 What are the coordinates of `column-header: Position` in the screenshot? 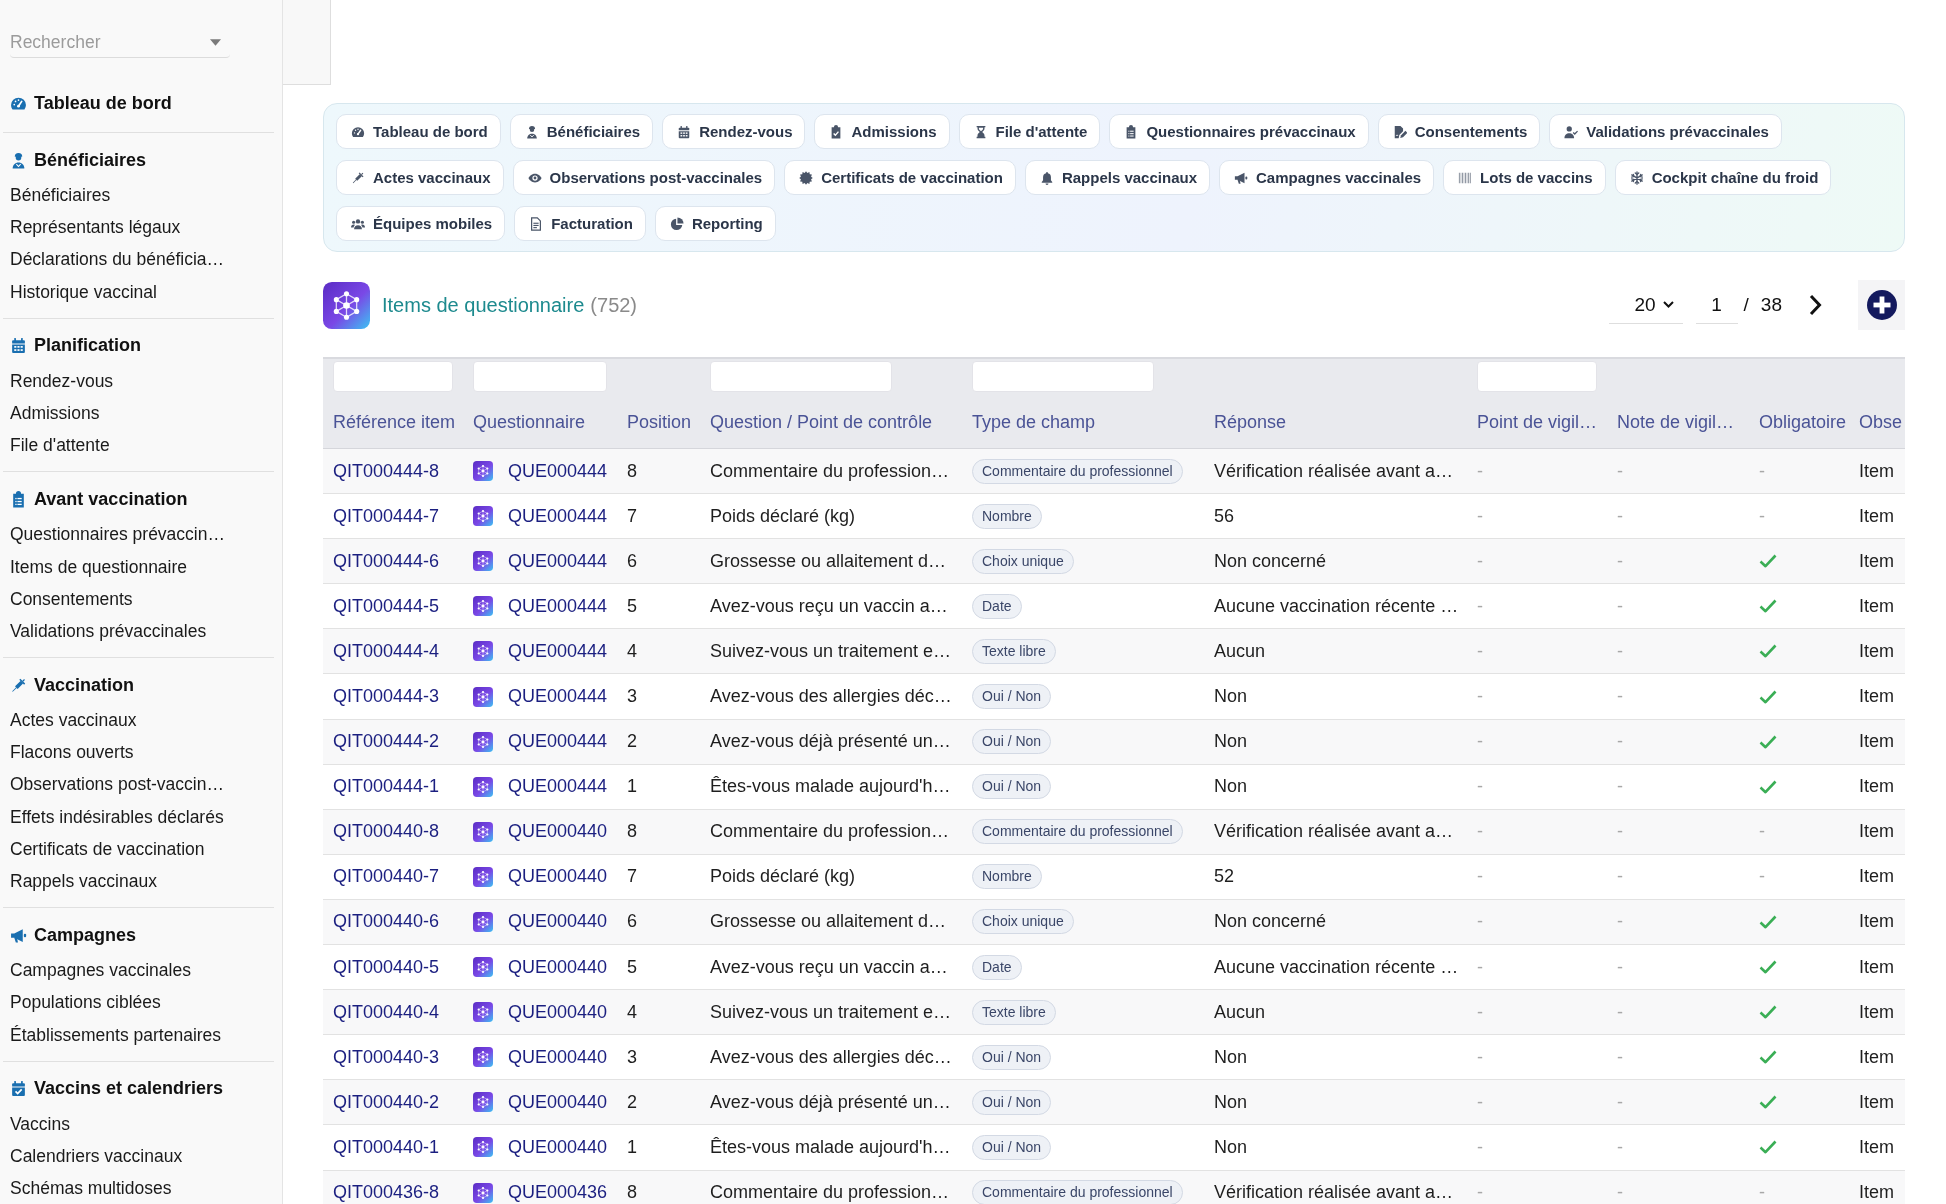 It's located at (659, 422).